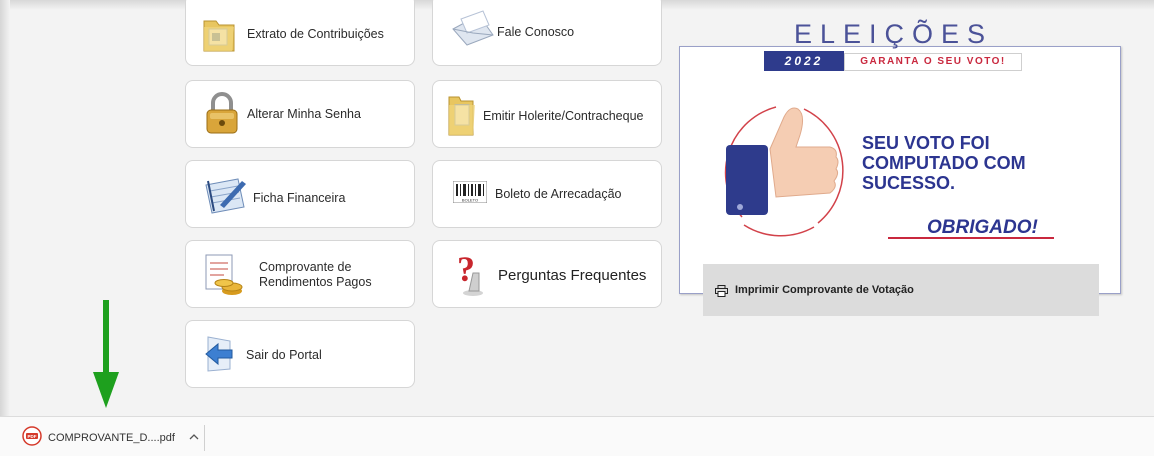 The width and height of the screenshot is (1154, 456). What do you see at coordinates (982, 227) in the screenshot?
I see `thanks-text: OBRIGADO!` at bounding box center [982, 227].